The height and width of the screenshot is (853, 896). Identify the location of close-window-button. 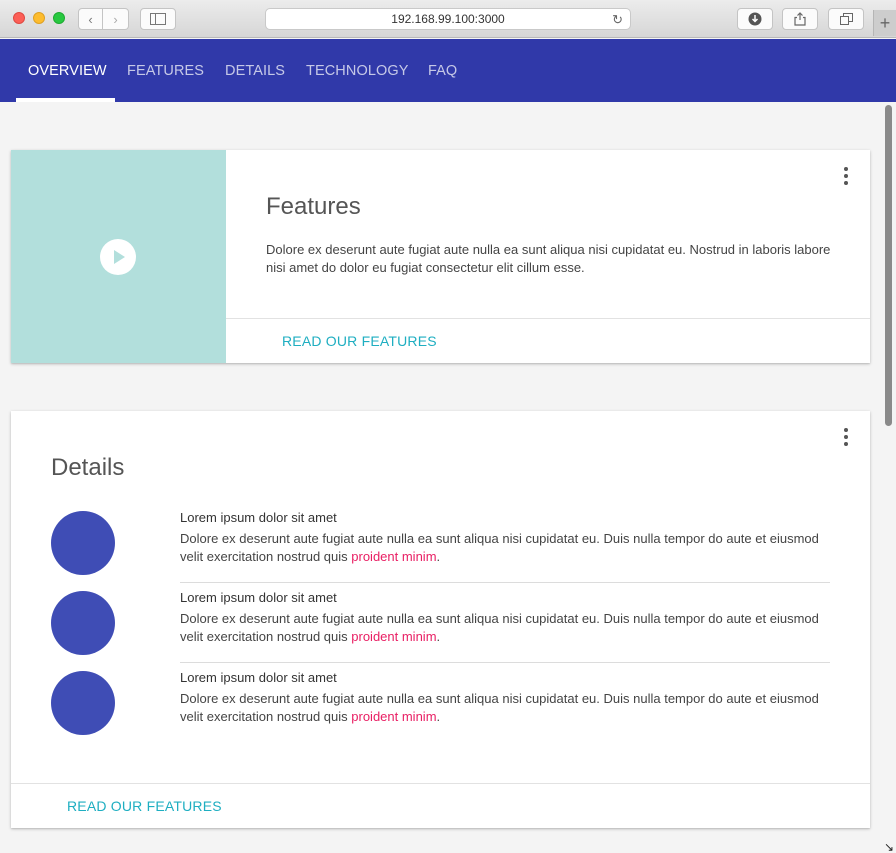
(19, 18).